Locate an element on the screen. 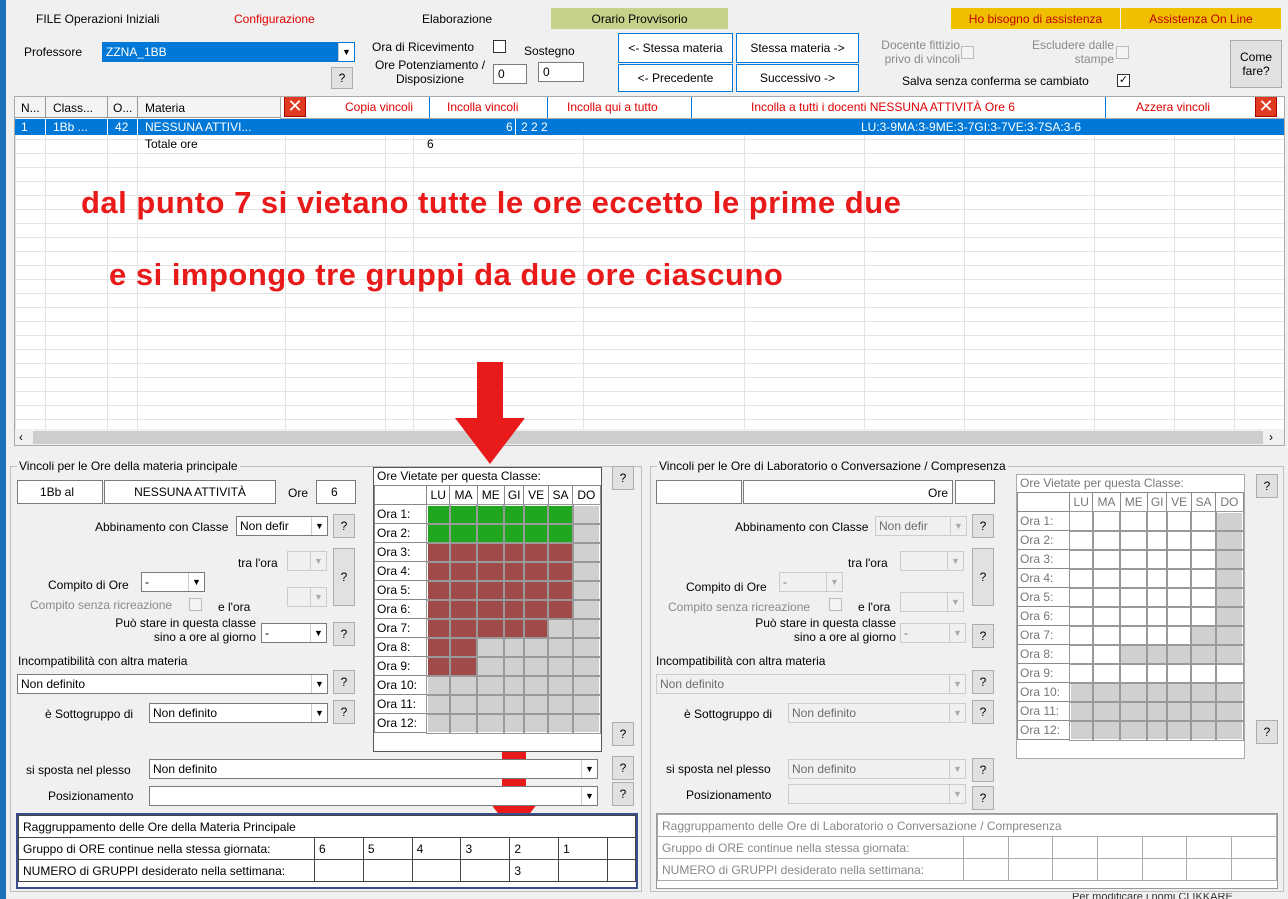  lab-ore-vietate-help-button: ? is located at coordinates (1267, 486).